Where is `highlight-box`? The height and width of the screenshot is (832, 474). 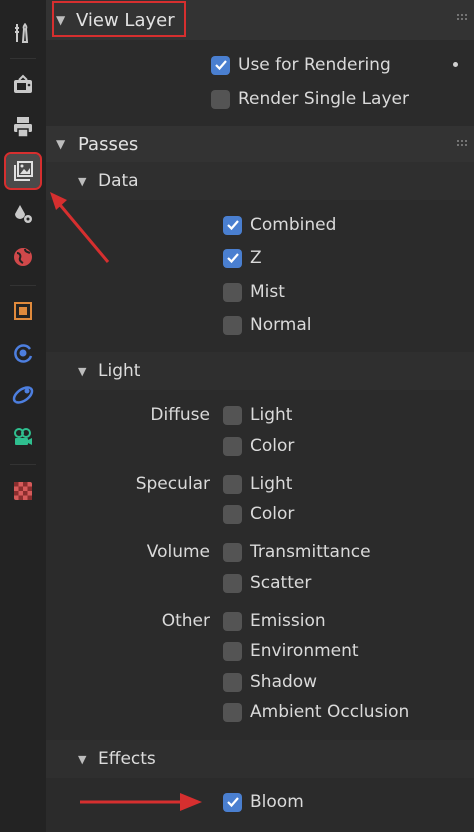 highlight-box is located at coordinates (119, 19).